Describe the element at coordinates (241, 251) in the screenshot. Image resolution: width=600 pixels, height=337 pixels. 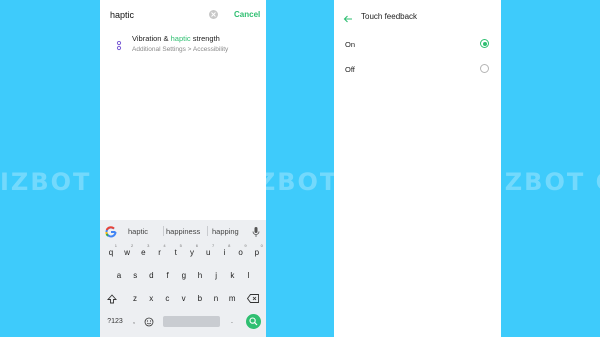
I see `key-o: o9` at that location.